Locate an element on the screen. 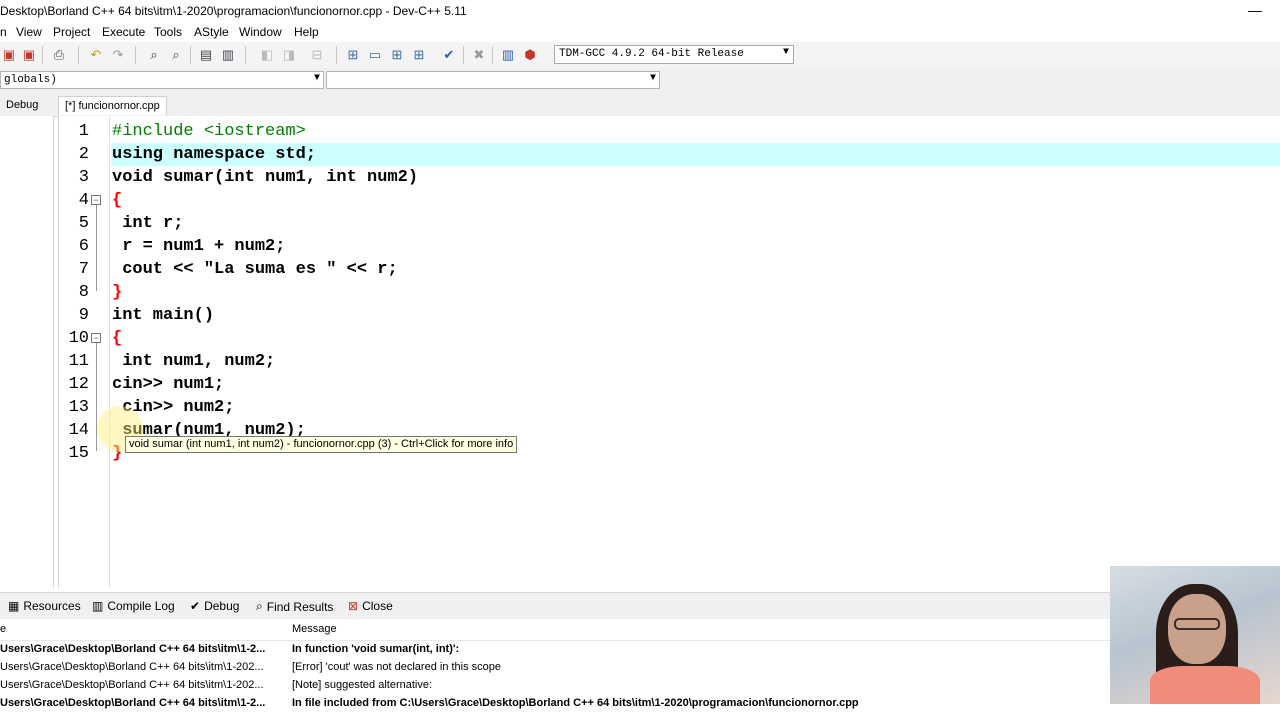  menu-astyle: AStyle is located at coordinates (211, 32).